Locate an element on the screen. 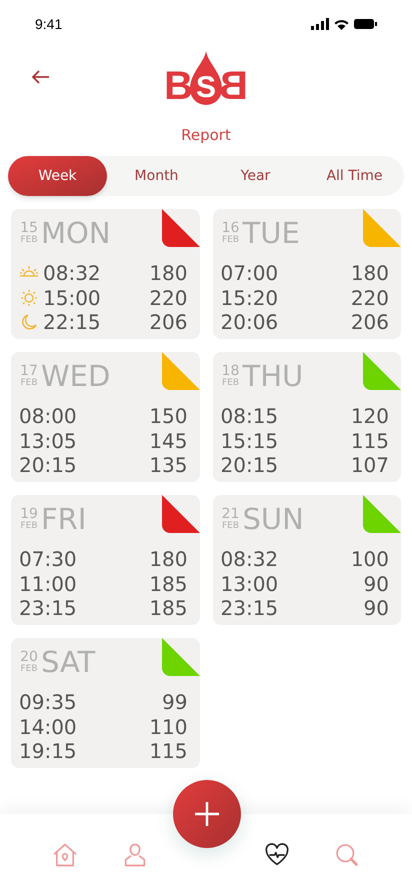 The height and width of the screenshot is (896, 412). signal-icon is located at coordinates (320, 24).